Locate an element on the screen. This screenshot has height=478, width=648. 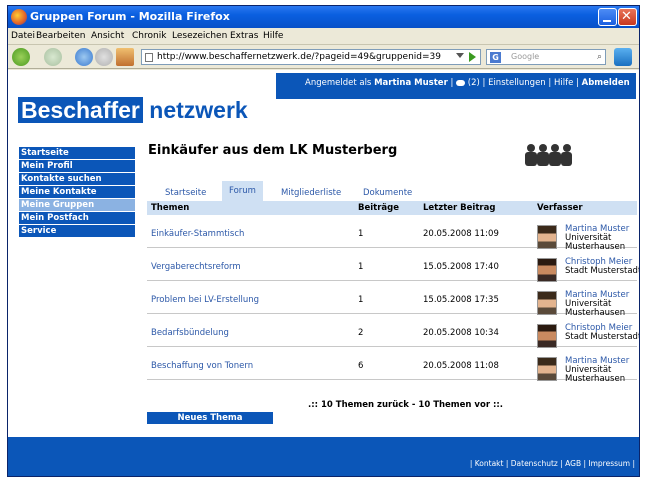
last-post-date: 15.05.2008 17:40 is located at coordinates (461, 267).